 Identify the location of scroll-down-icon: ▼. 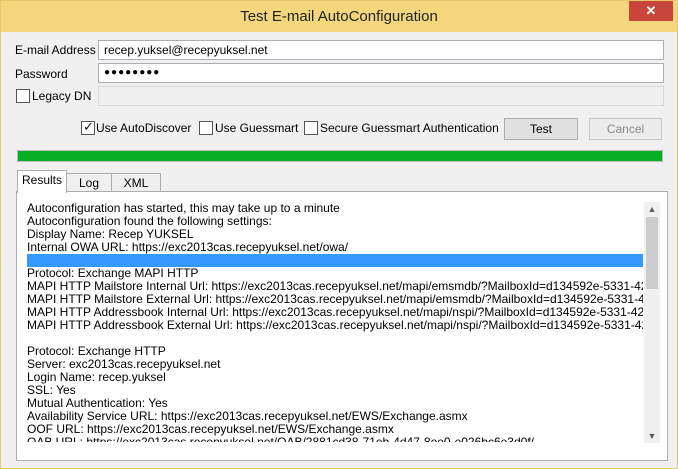
(652, 436).